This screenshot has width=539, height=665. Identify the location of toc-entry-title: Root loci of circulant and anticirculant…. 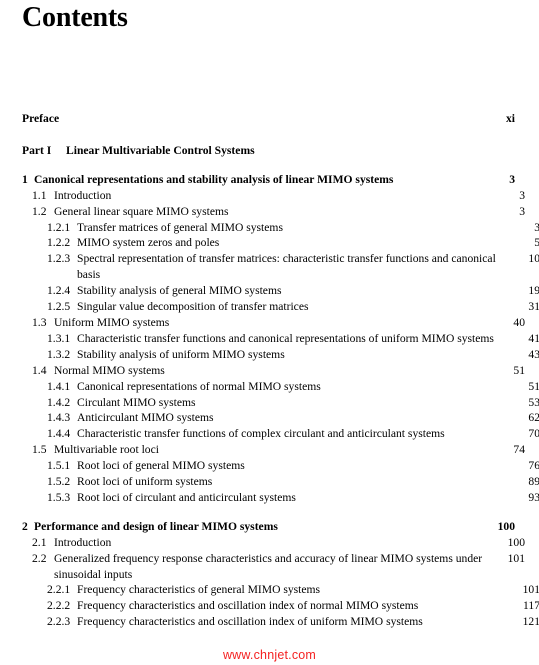
(186, 497).